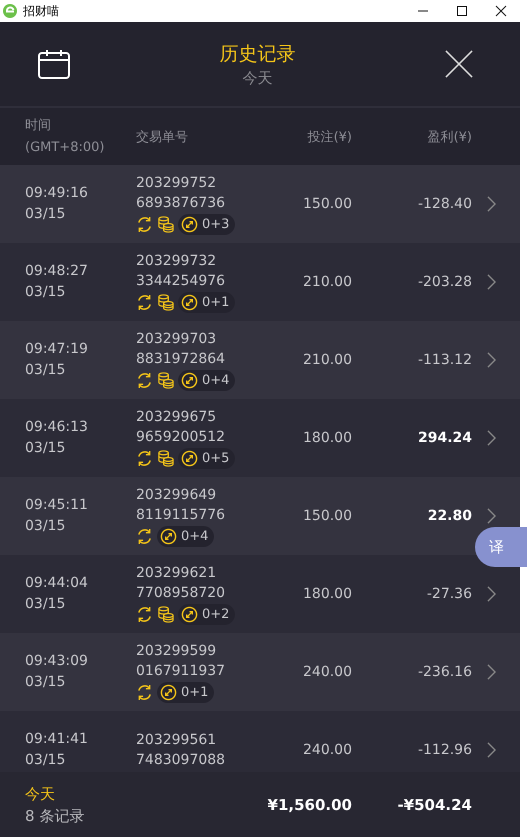 This screenshot has width=527, height=837. What do you see at coordinates (444, 282) in the screenshot?
I see `profit-amount: -203.28` at bounding box center [444, 282].